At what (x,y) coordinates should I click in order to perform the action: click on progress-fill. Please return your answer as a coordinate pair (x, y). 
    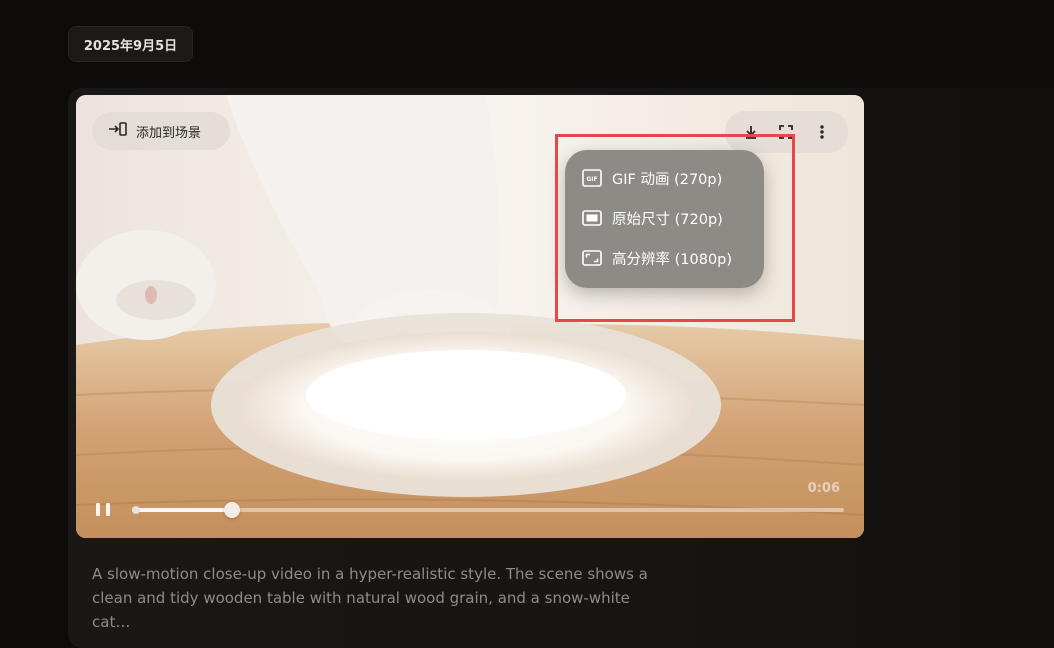
    Looking at the image, I should click on (182, 510).